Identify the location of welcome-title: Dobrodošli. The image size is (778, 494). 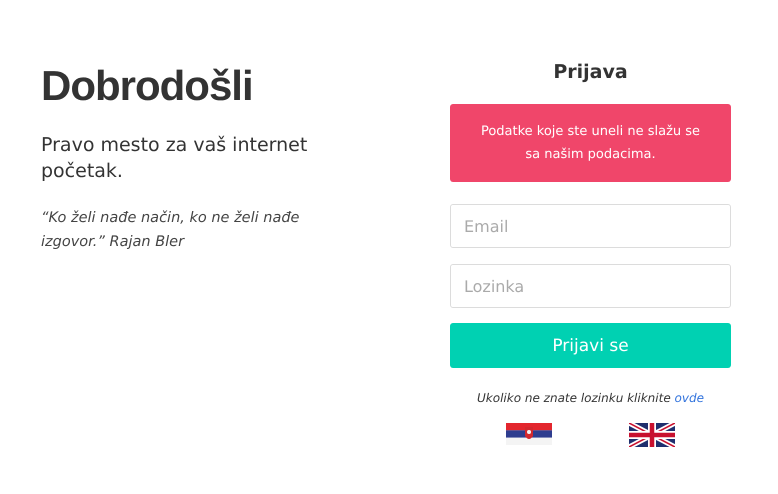
(147, 86).